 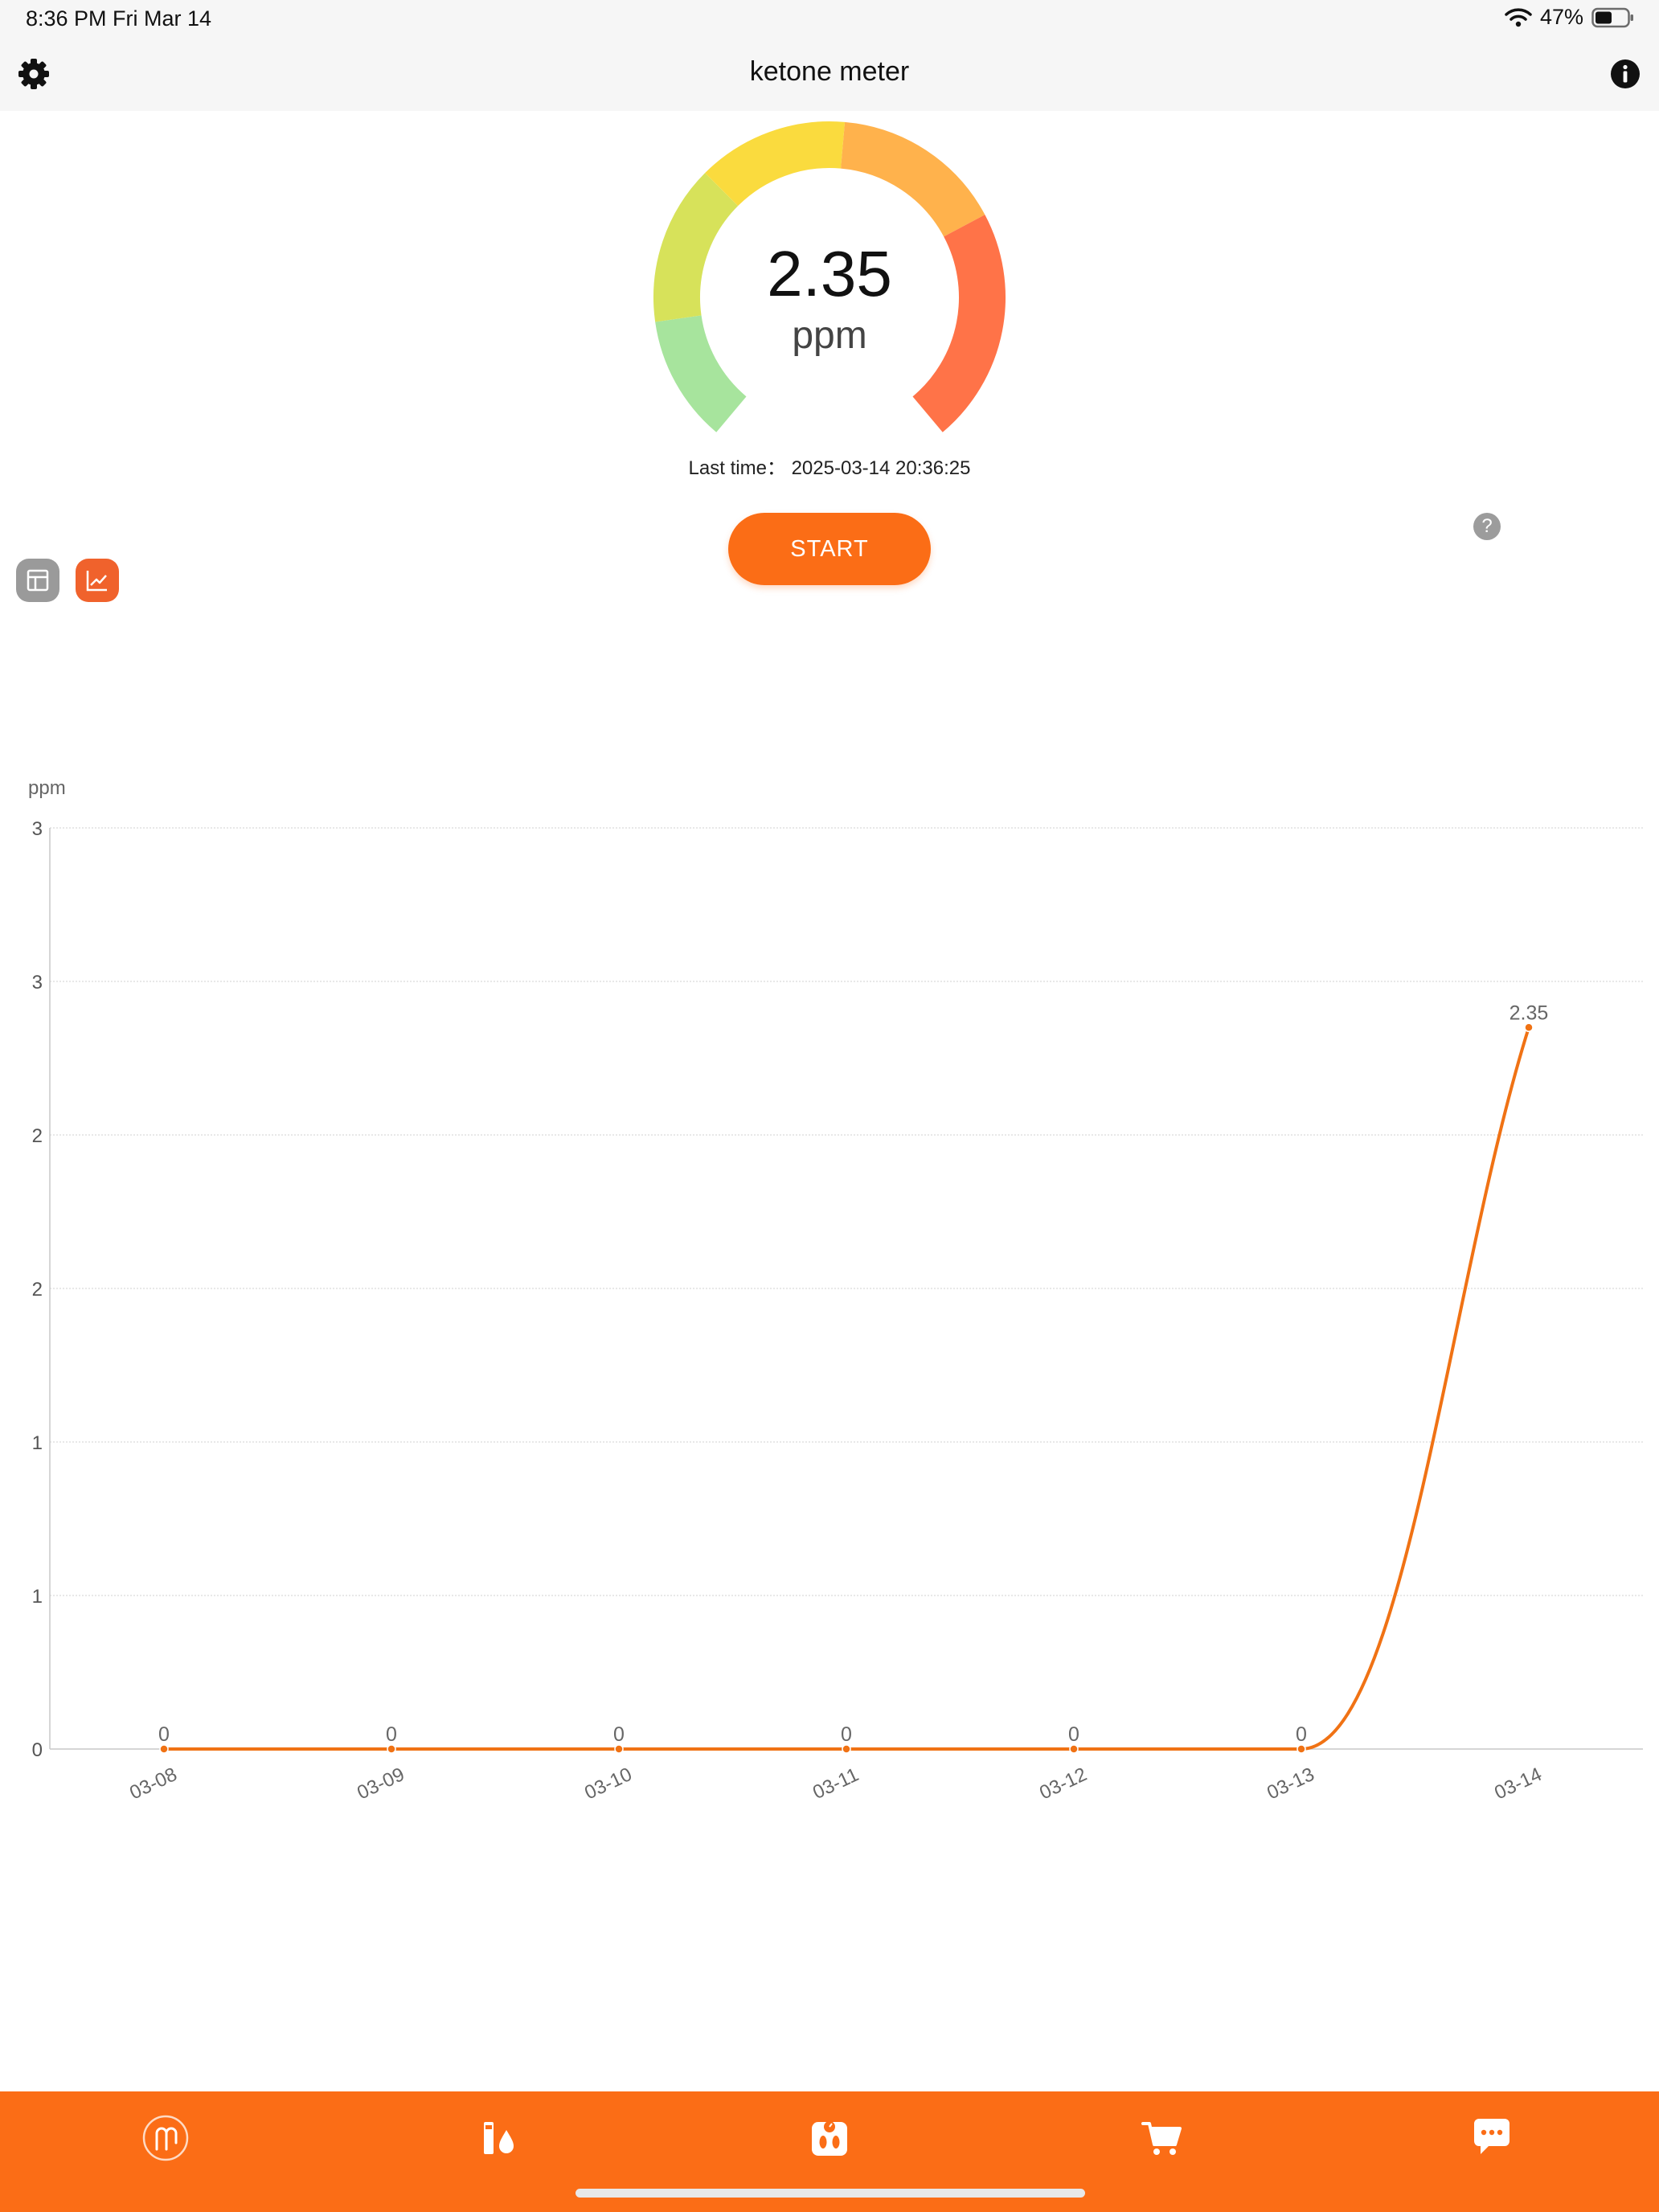 I want to click on battery-icon, so click(x=1612, y=17).